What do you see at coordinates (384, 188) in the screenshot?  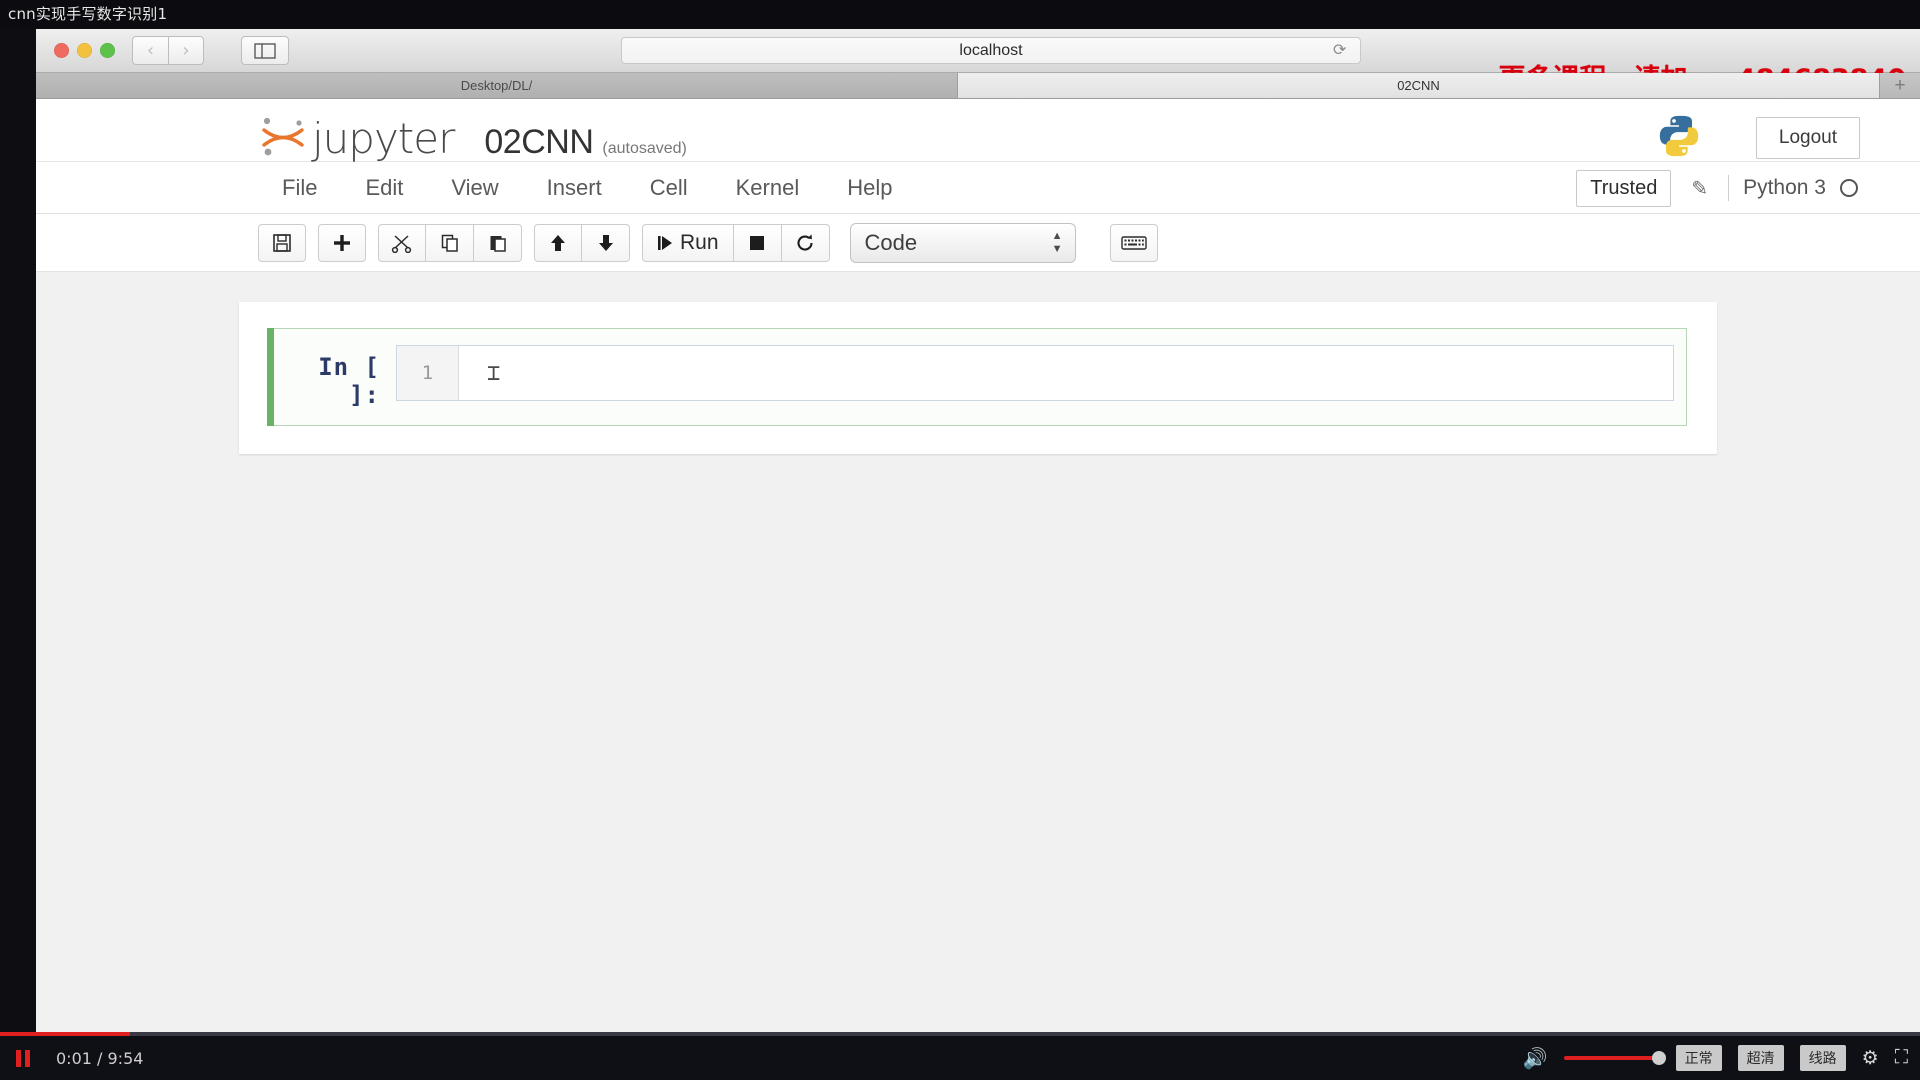 I see `menu-edit: Edit` at bounding box center [384, 188].